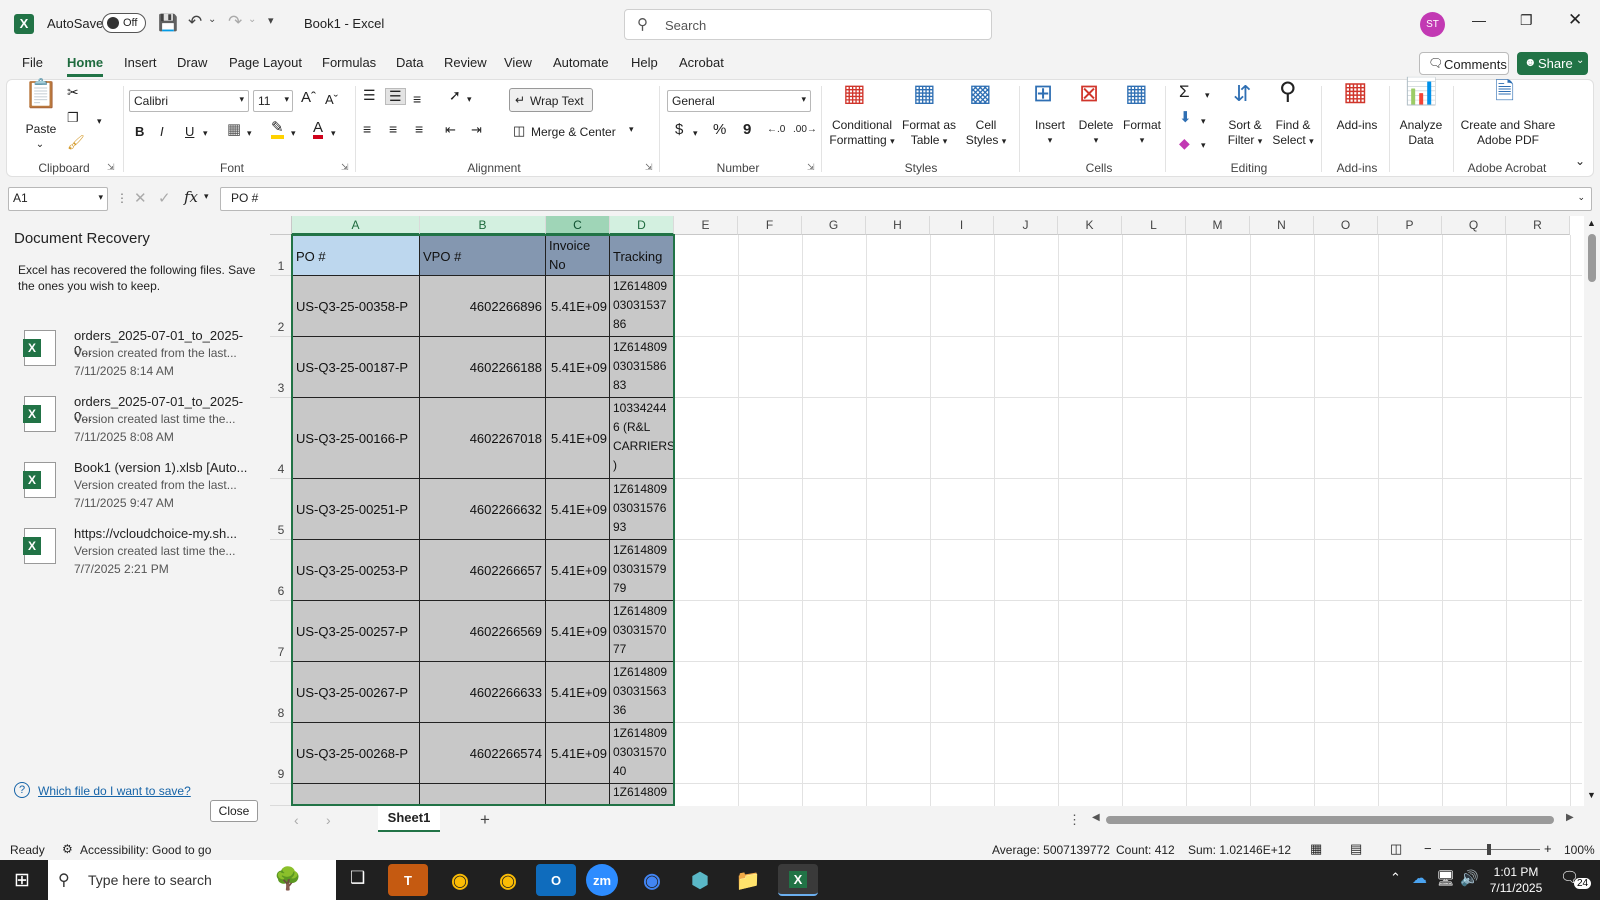 The image size is (1600, 900). Describe the element at coordinates (1245, 133) in the screenshot. I see `sort-filter-button: Sort & Filter ▾` at that location.